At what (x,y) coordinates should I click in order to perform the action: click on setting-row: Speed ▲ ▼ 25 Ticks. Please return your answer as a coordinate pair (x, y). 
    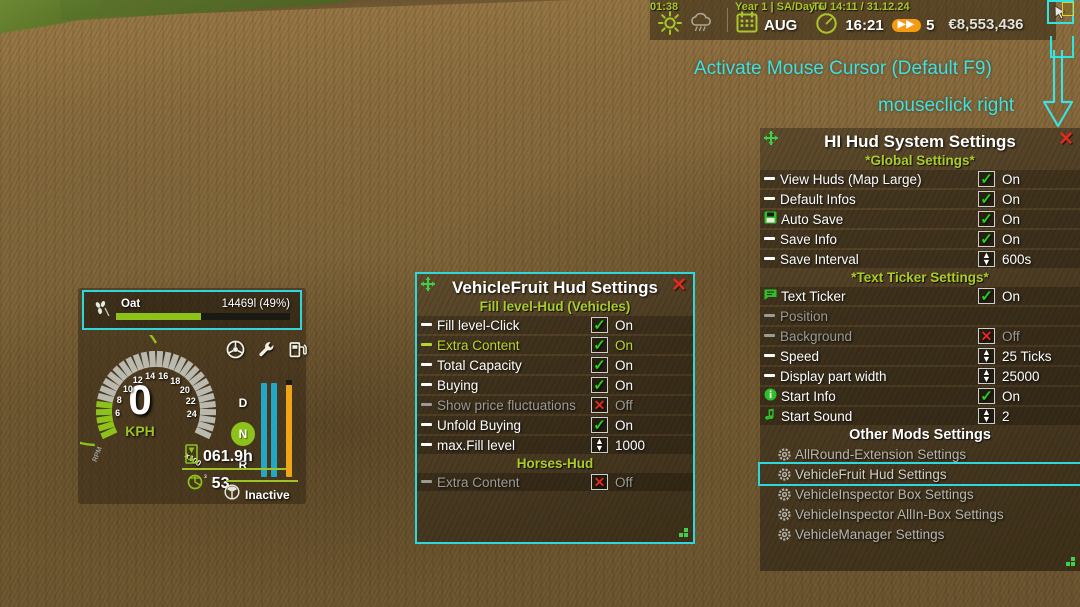
    Looking at the image, I should click on (920, 356).